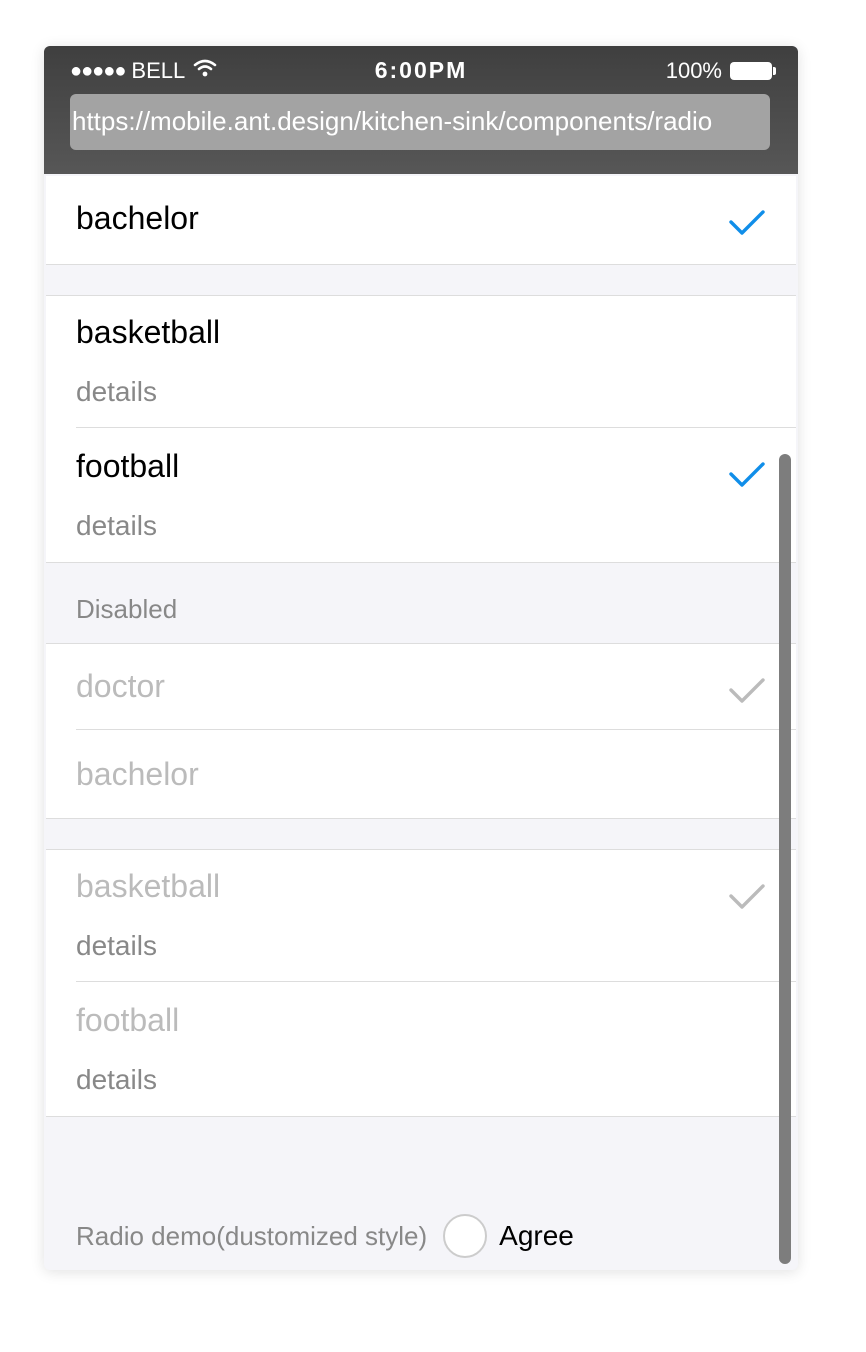  What do you see at coordinates (421, 495) in the screenshot?
I see `radio-item-football: football details` at bounding box center [421, 495].